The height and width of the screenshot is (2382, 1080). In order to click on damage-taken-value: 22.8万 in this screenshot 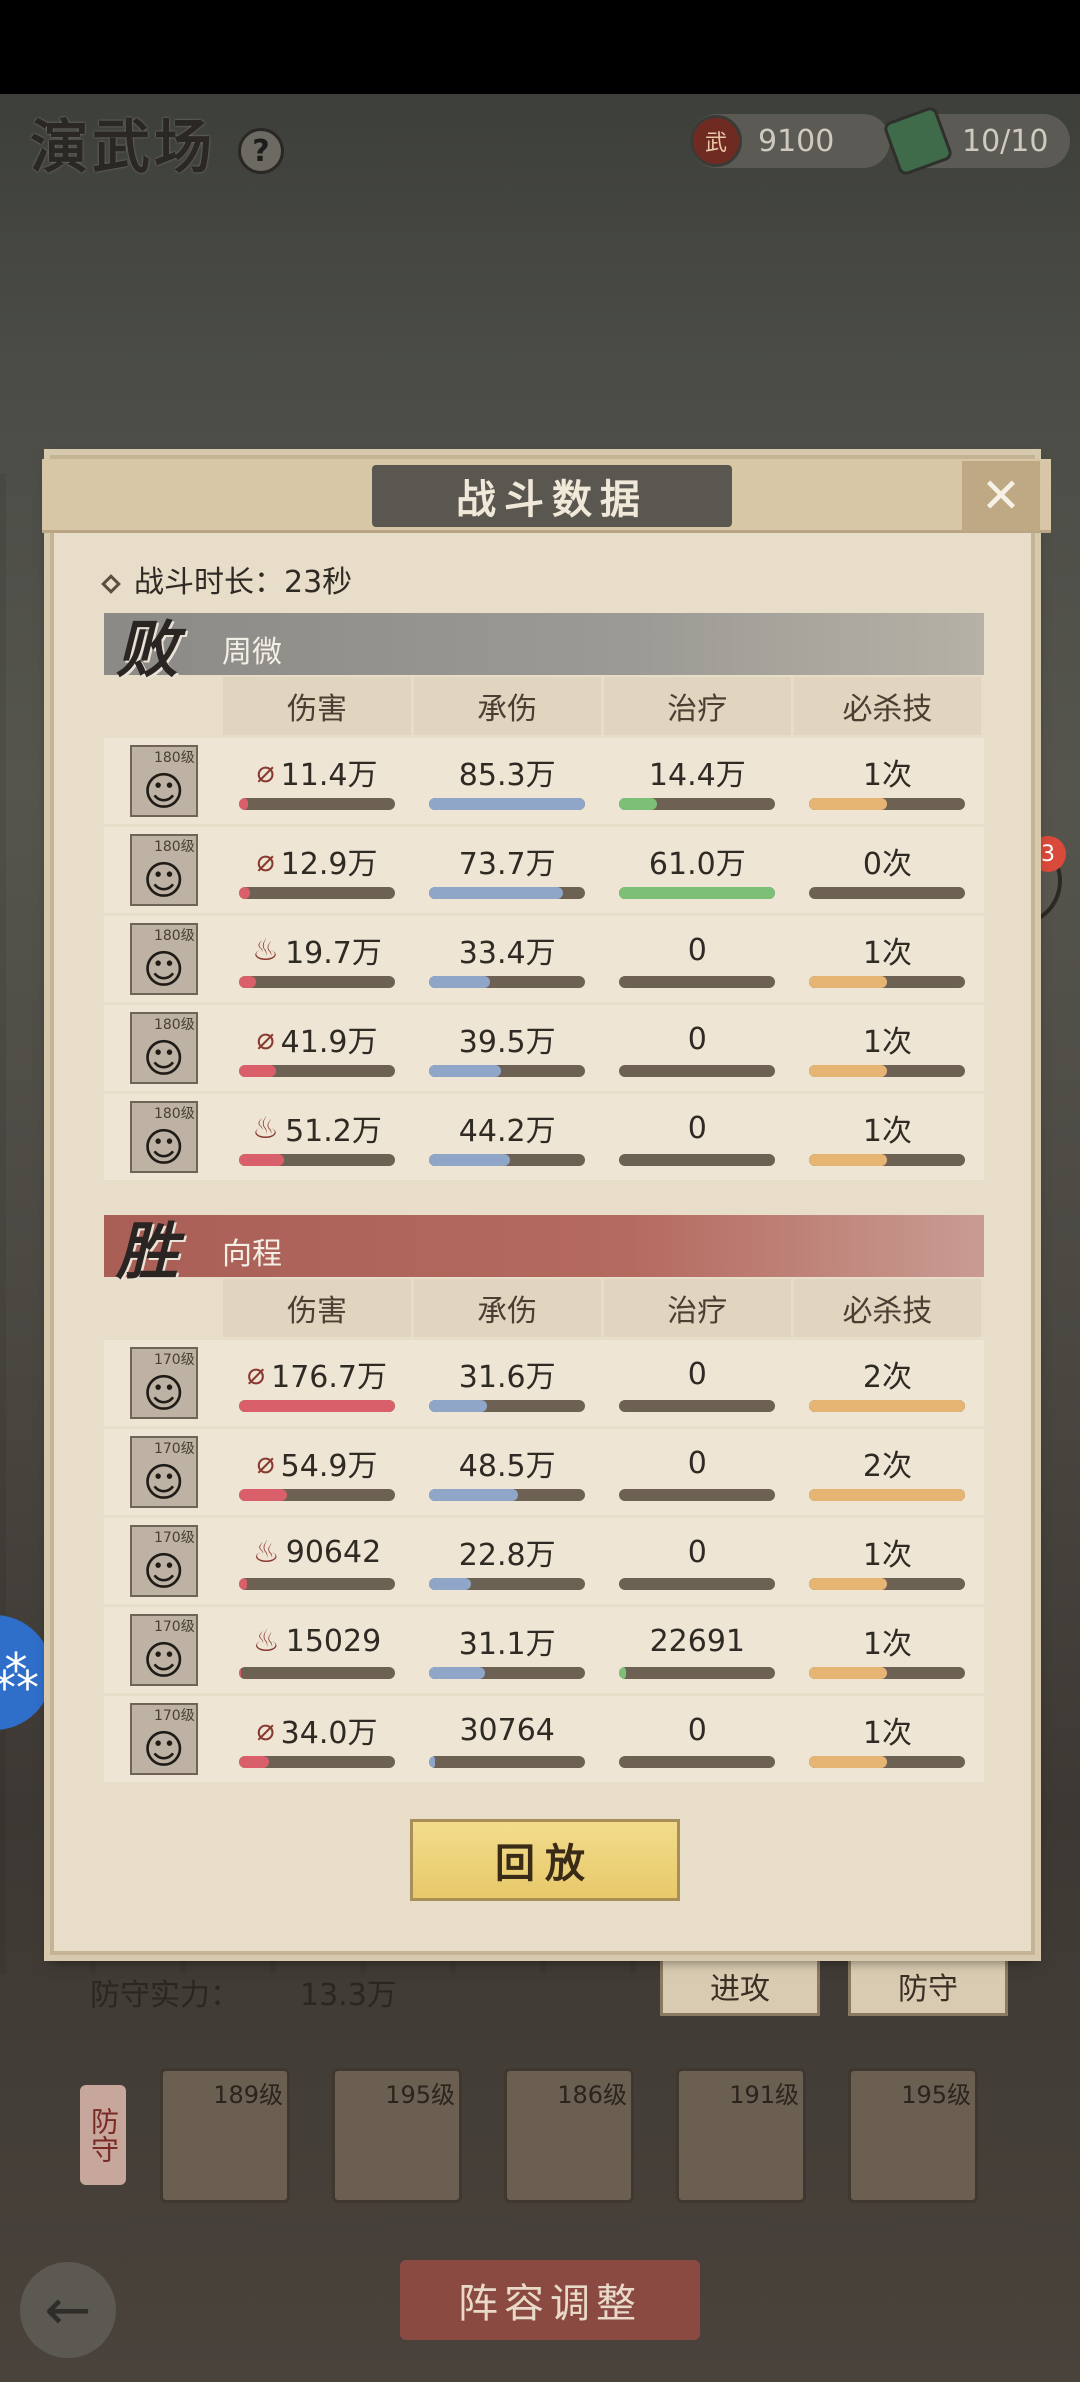, I will do `click(507, 1555)`.